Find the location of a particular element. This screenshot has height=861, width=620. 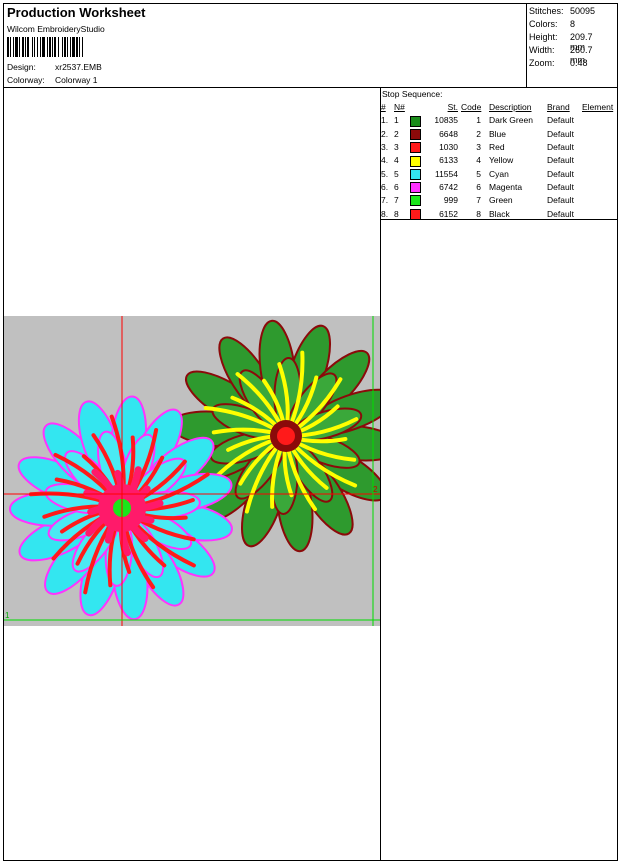

colorway-label: Colorway: is located at coordinates (26, 80).